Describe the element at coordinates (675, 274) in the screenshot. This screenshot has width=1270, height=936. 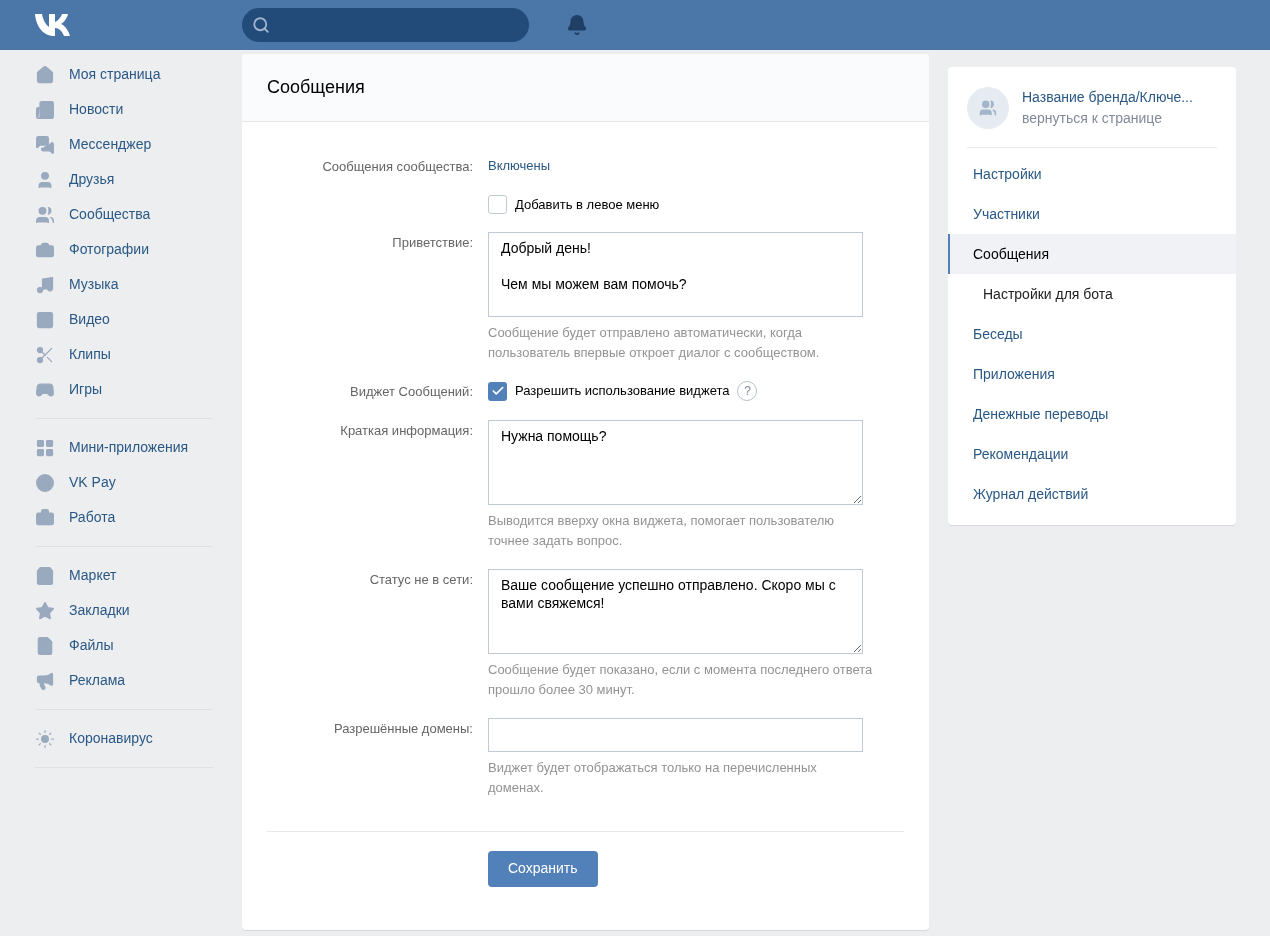
I see `text-area: Добрый день! Чем мы можем вам помочь?` at that location.